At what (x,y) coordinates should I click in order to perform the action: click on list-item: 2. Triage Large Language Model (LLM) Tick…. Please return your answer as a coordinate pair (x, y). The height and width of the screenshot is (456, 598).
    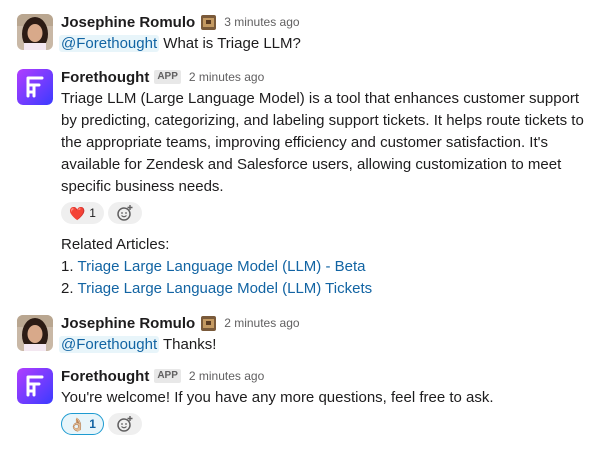
    Looking at the image, I should click on (325, 289).